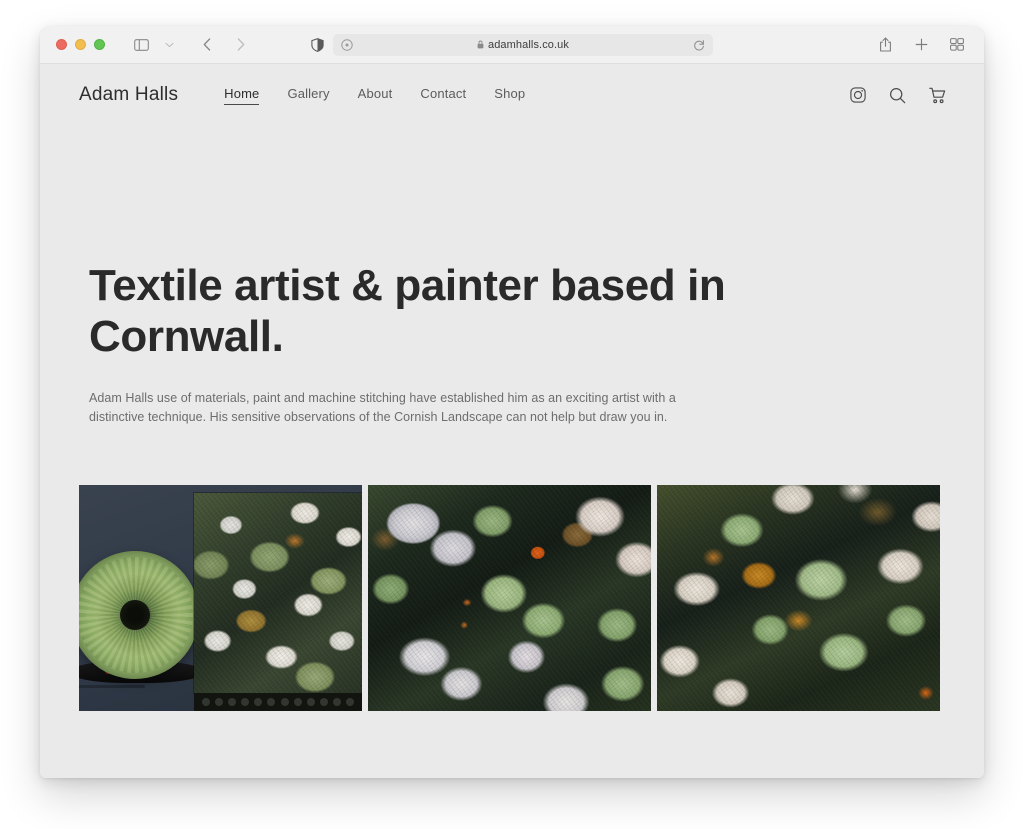 The width and height of the screenshot is (1024, 829). I want to click on window-controls, so click(80, 44).